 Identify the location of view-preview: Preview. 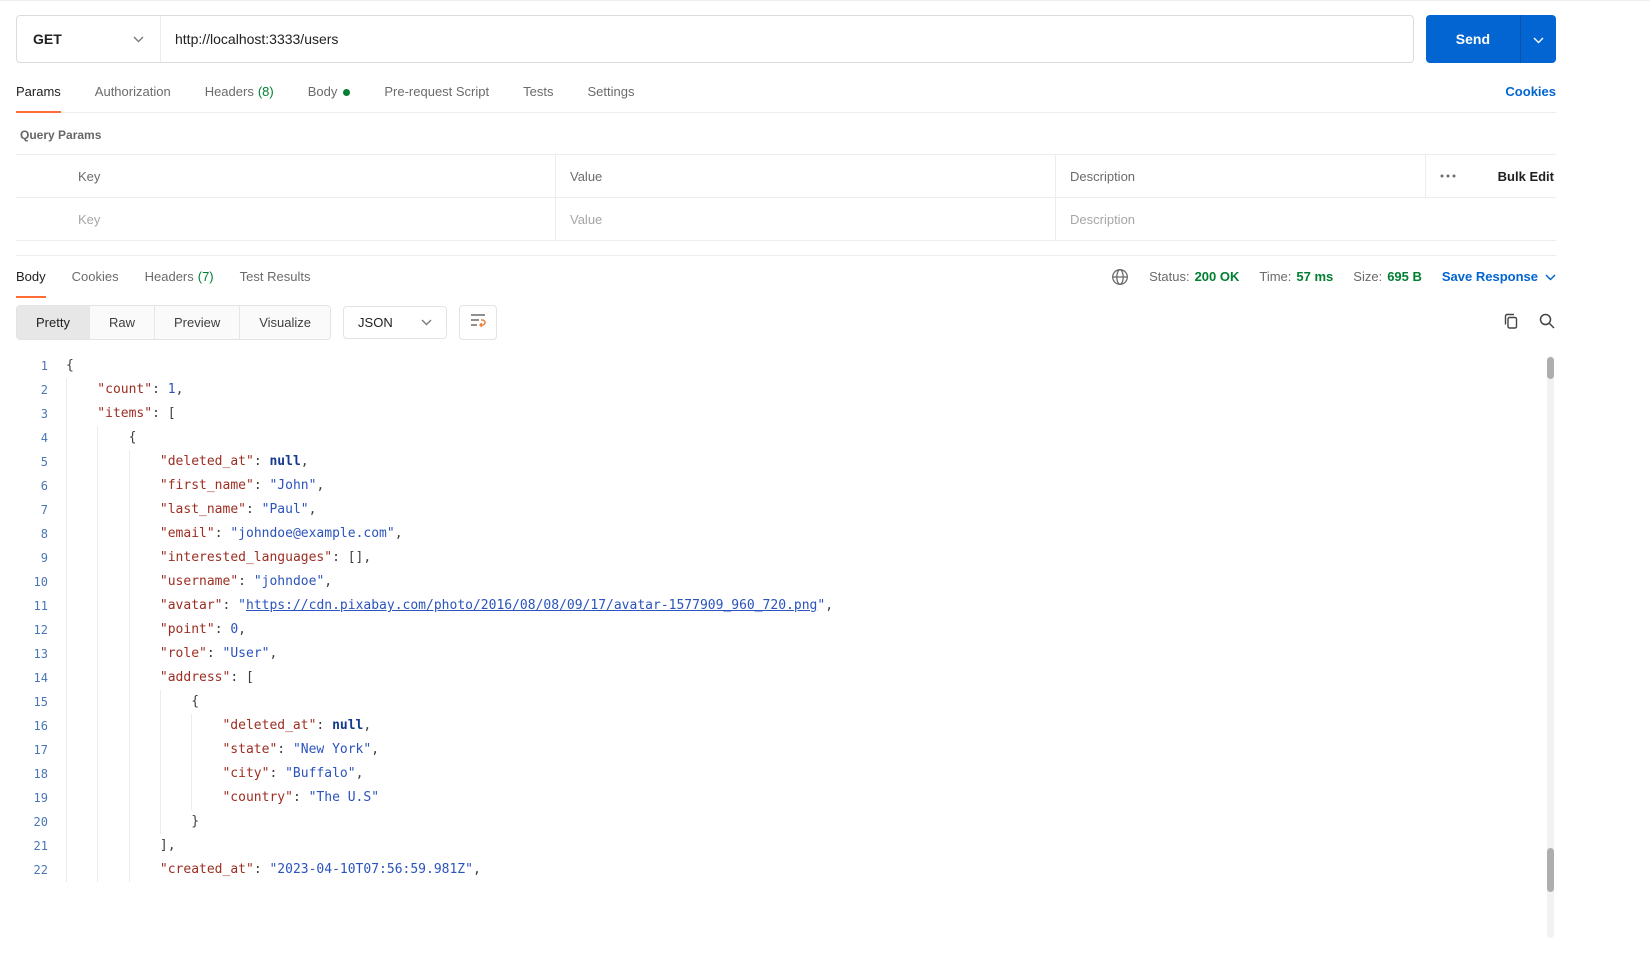
(196, 322).